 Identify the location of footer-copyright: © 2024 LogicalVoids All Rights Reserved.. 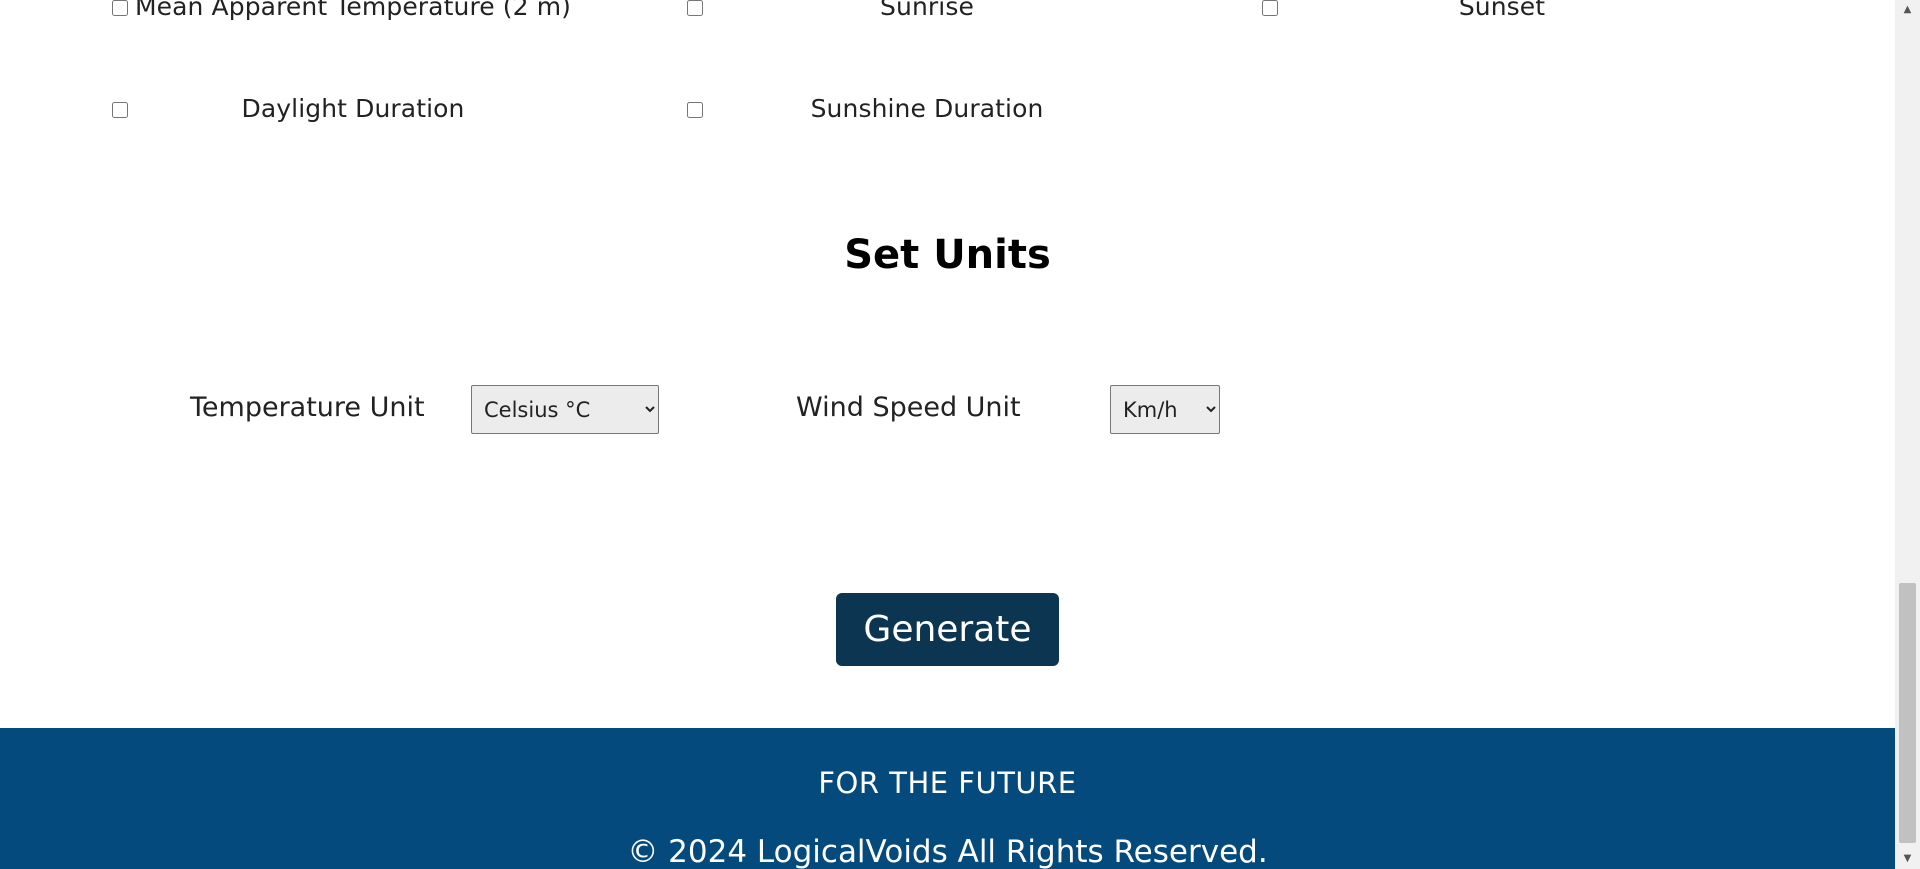
(947, 851).